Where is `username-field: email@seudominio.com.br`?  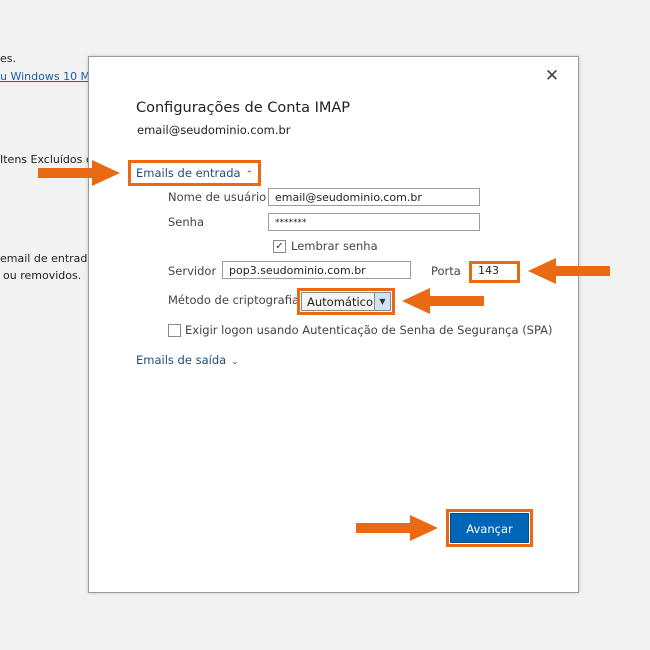 username-field: email@seudominio.com.br is located at coordinates (374, 197).